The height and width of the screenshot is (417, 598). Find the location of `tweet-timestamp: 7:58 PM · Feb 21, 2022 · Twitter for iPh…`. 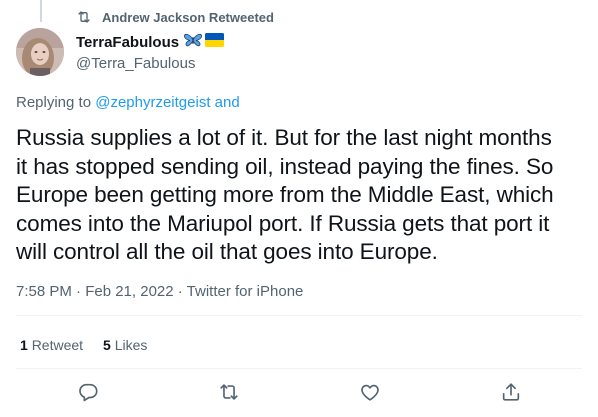

tweet-timestamp: 7:58 PM · Feb 21, 2022 · Twitter for iPh… is located at coordinates (159, 292).